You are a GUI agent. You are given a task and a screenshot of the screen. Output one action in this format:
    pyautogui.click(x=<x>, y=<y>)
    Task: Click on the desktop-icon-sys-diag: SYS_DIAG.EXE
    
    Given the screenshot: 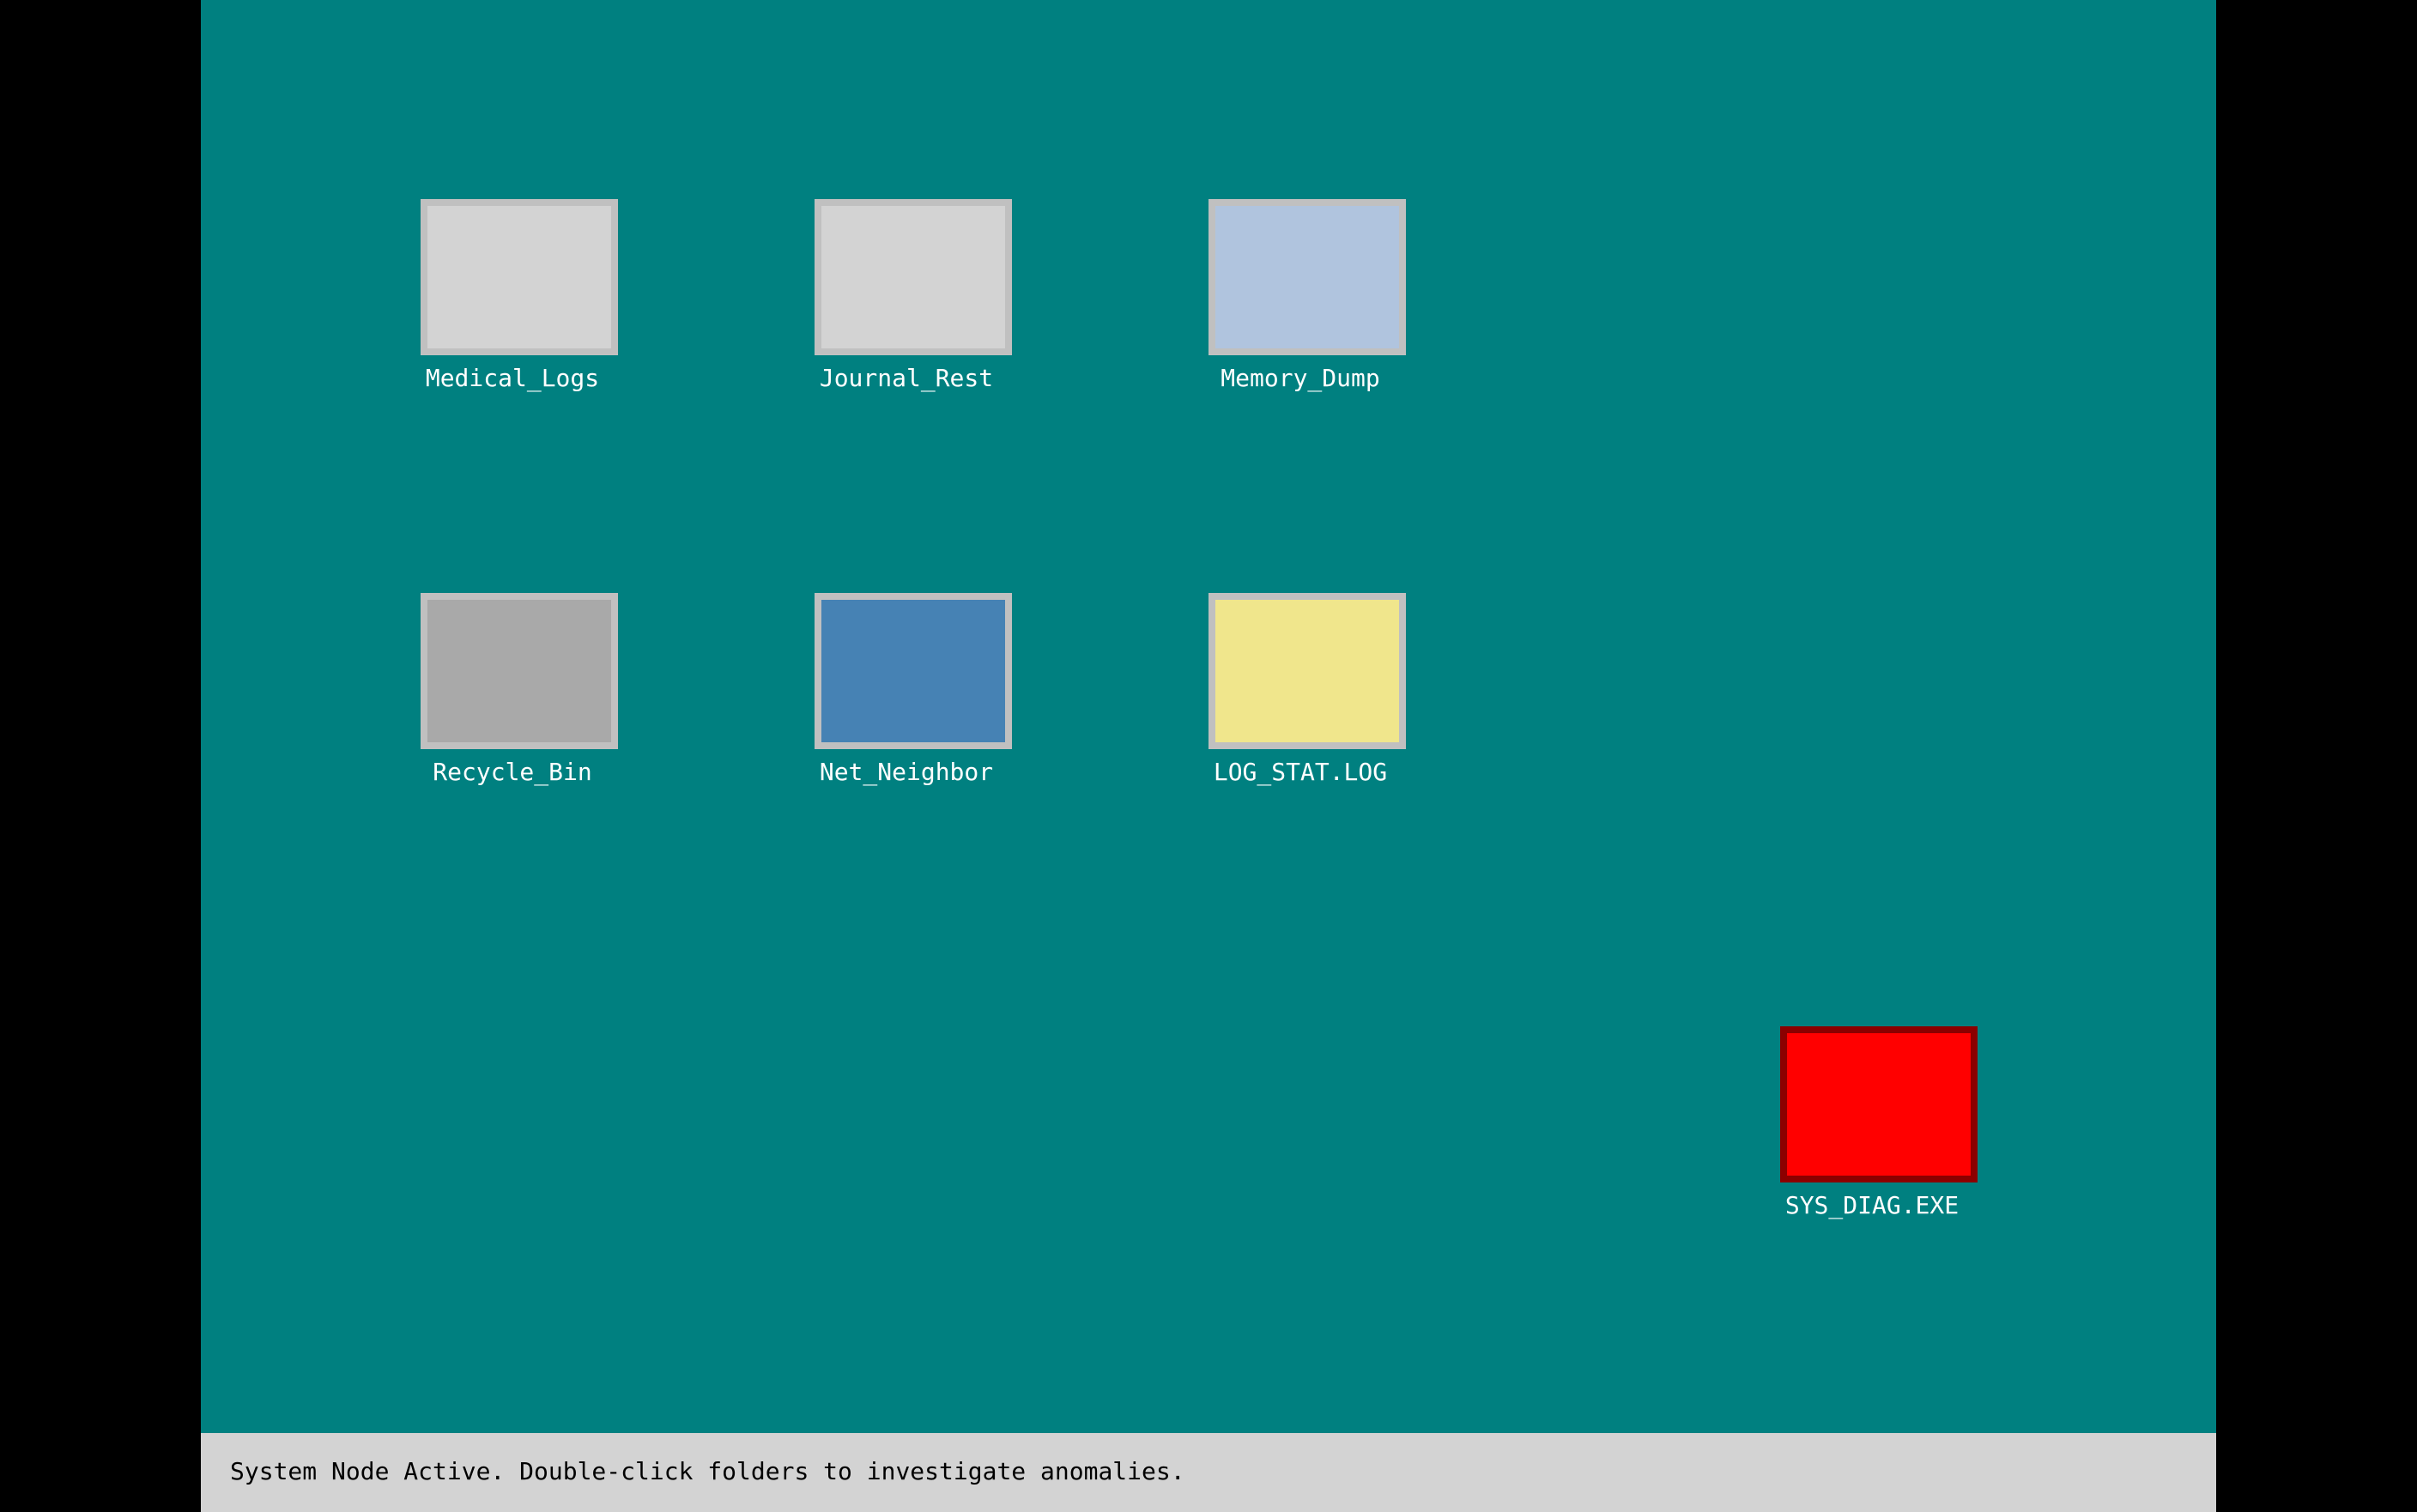 What is the action you would take?
    pyautogui.click(x=1872, y=1129)
    